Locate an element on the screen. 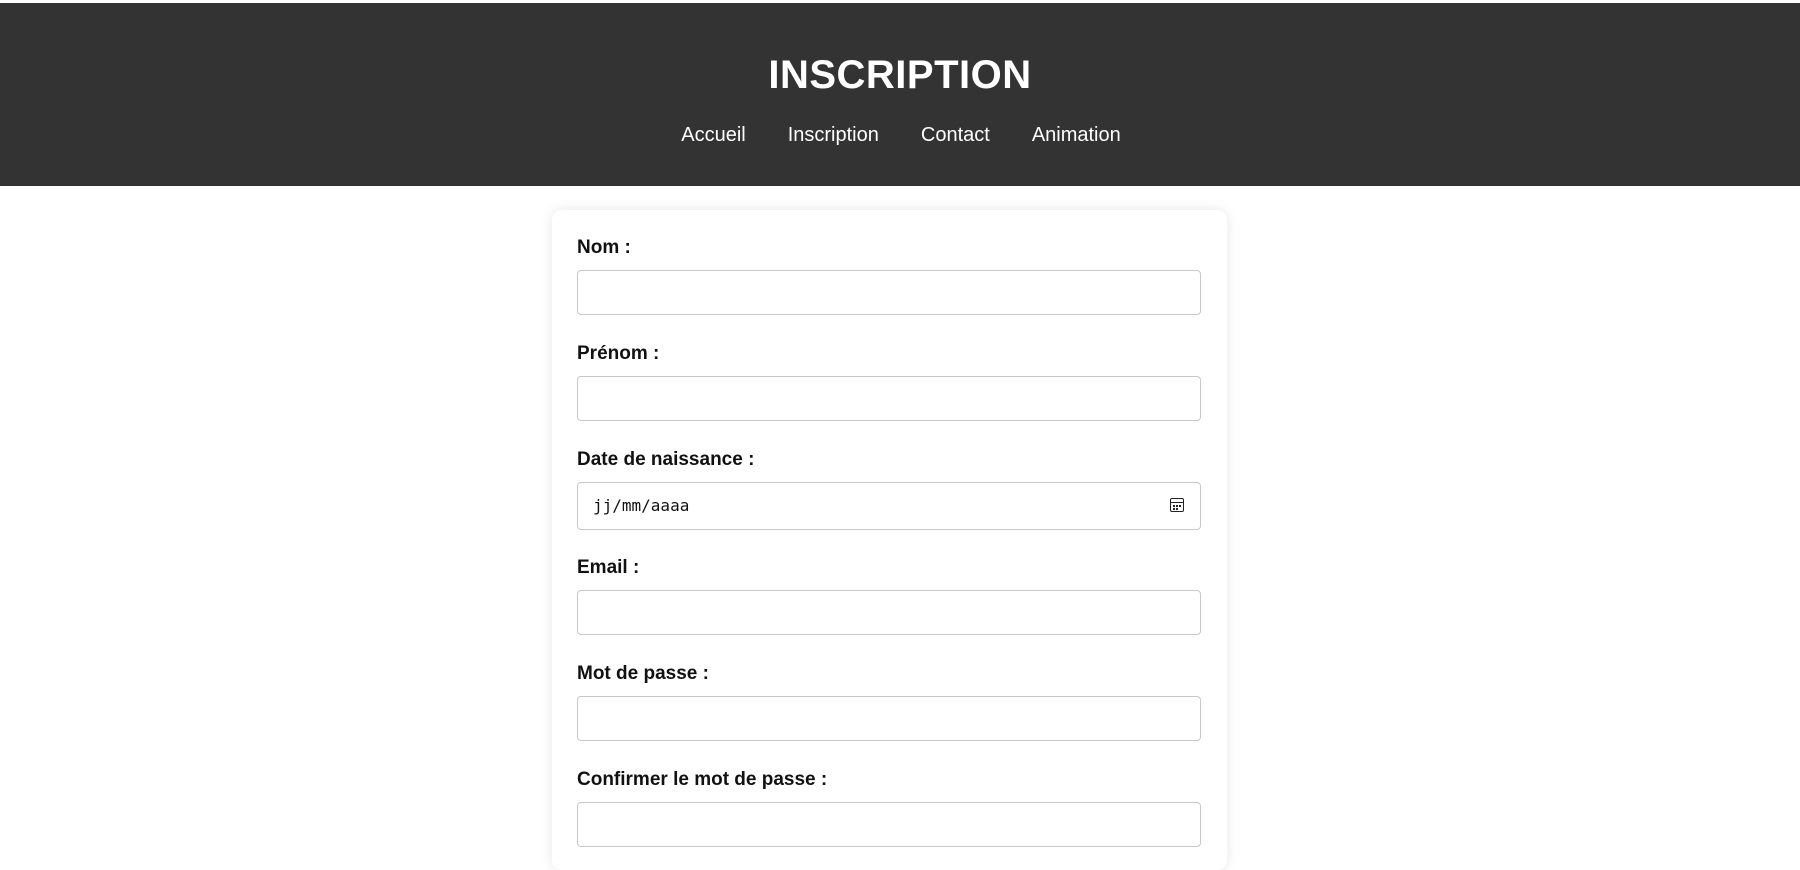 This screenshot has height=870, width=1800. nav-link-accueil: Accueil is located at coordinates (713, 135).